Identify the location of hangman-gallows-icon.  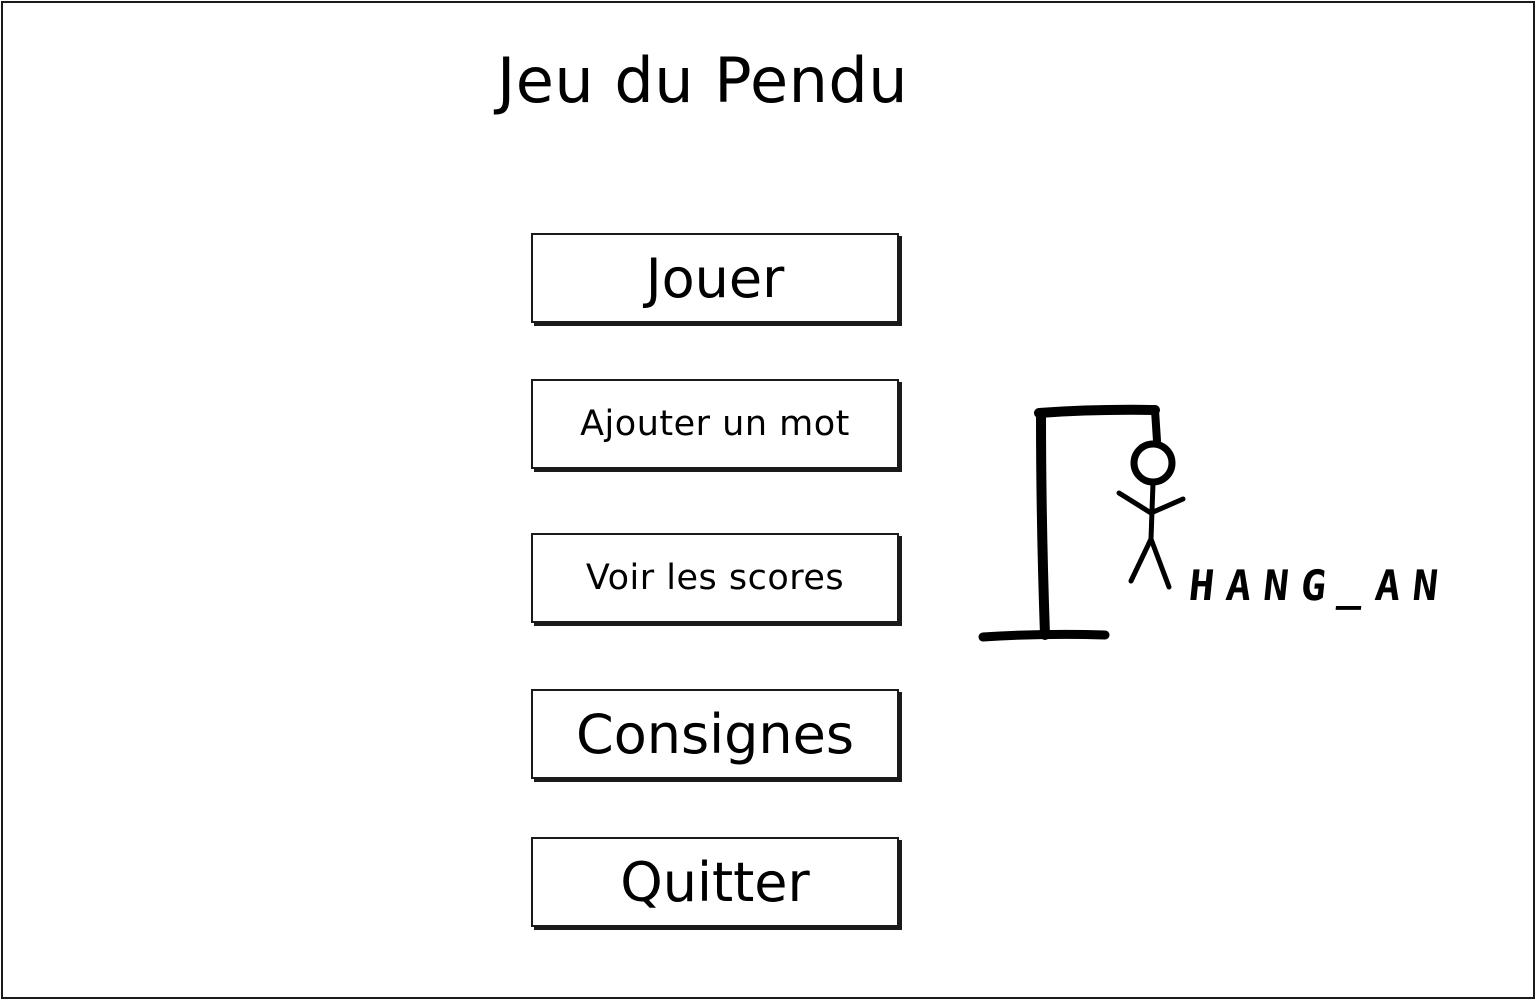
(1082, 523).